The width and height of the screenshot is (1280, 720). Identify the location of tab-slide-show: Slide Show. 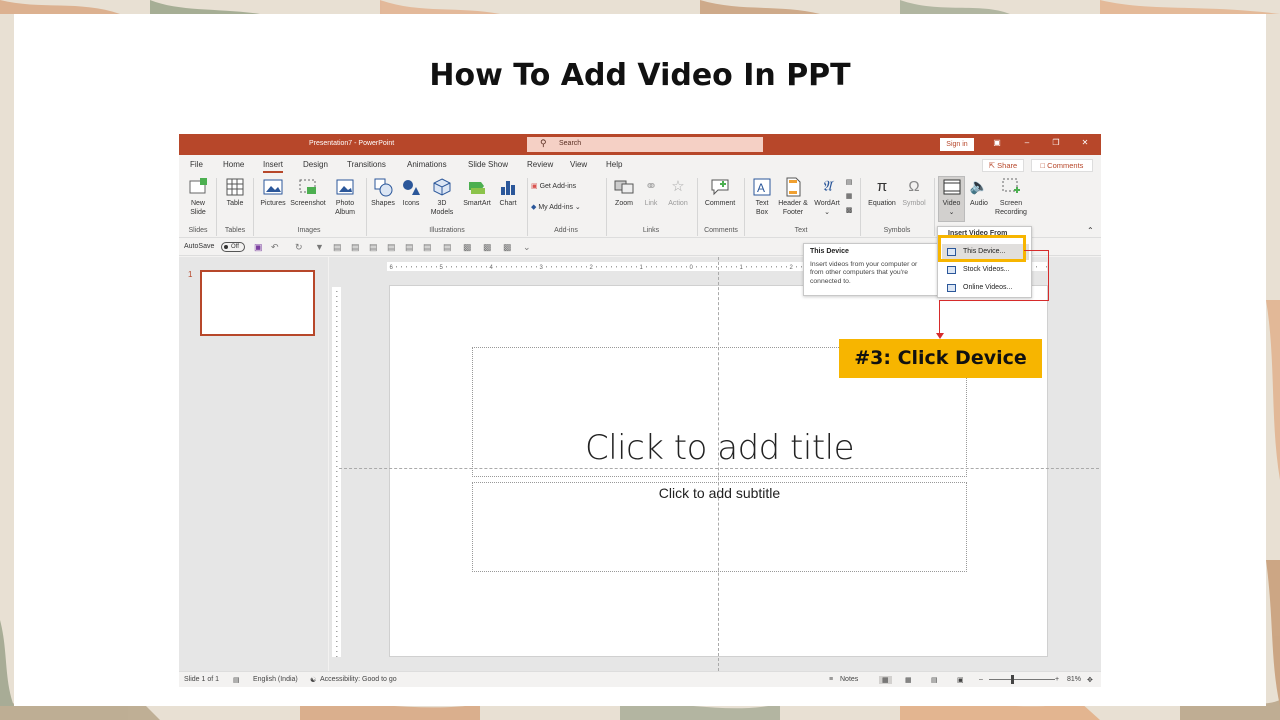
(488, 164).